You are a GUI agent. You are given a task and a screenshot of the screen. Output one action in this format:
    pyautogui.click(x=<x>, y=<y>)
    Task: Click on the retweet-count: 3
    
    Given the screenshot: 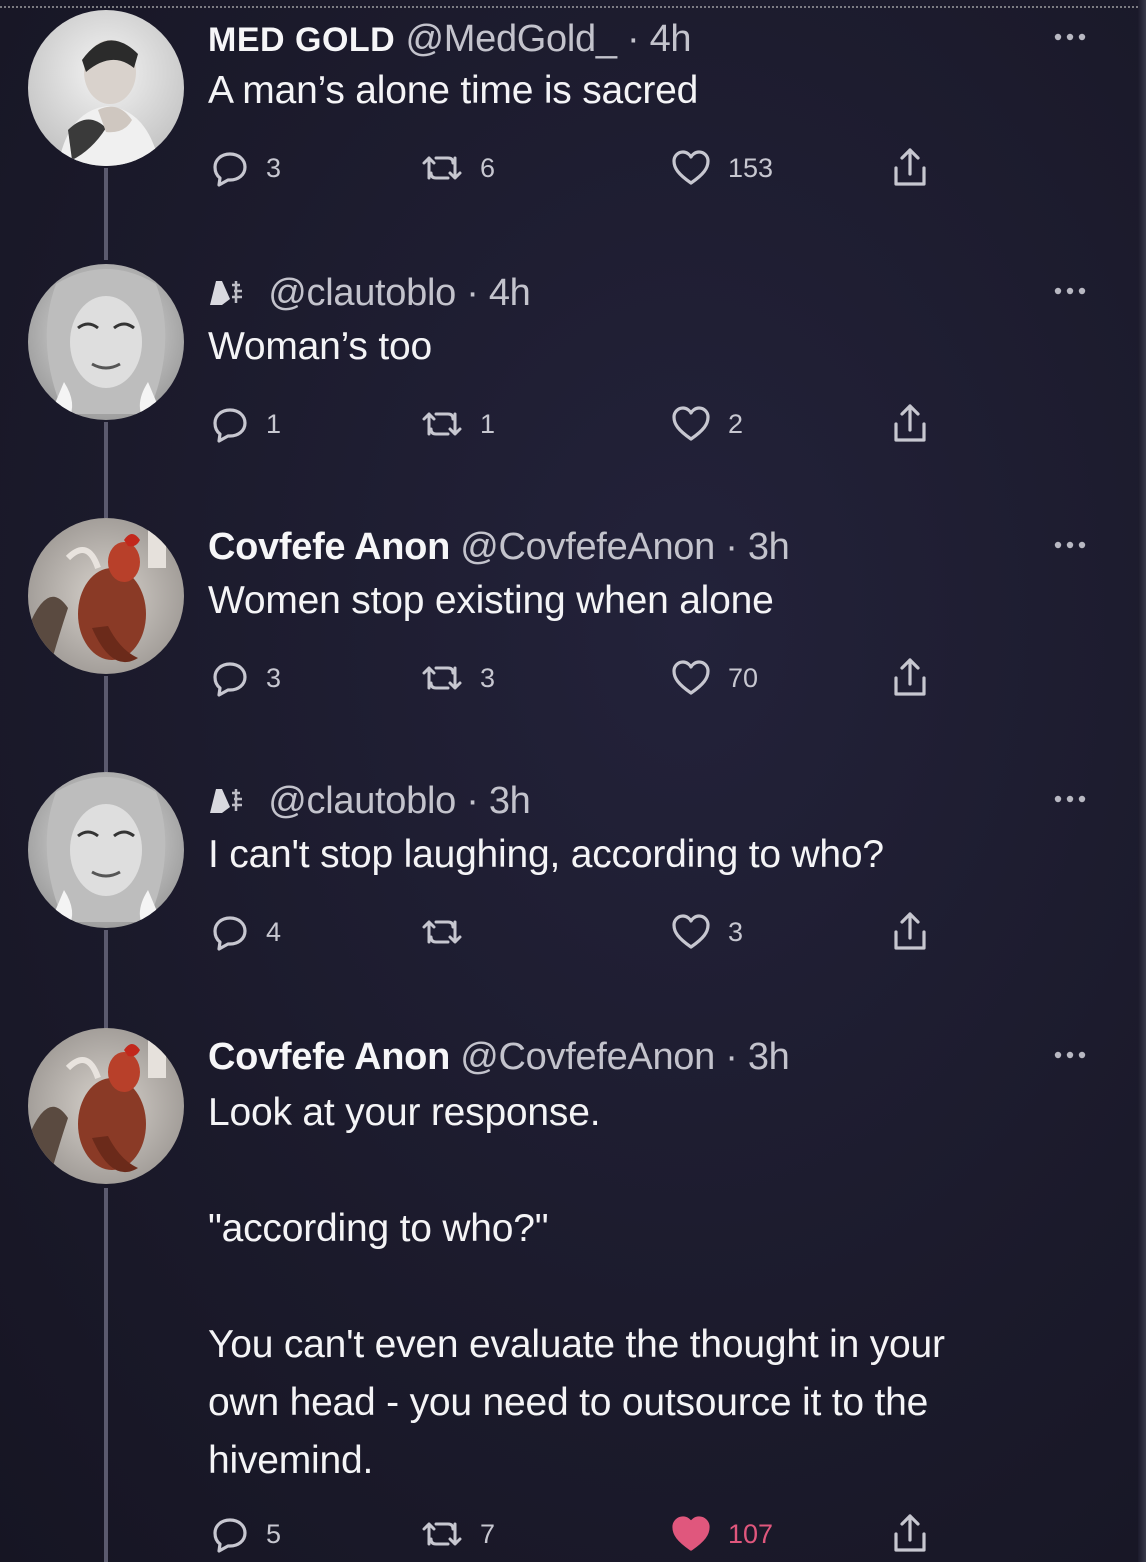 What is the action you would take?
    pyautogui.click(x=488, y=677)
    